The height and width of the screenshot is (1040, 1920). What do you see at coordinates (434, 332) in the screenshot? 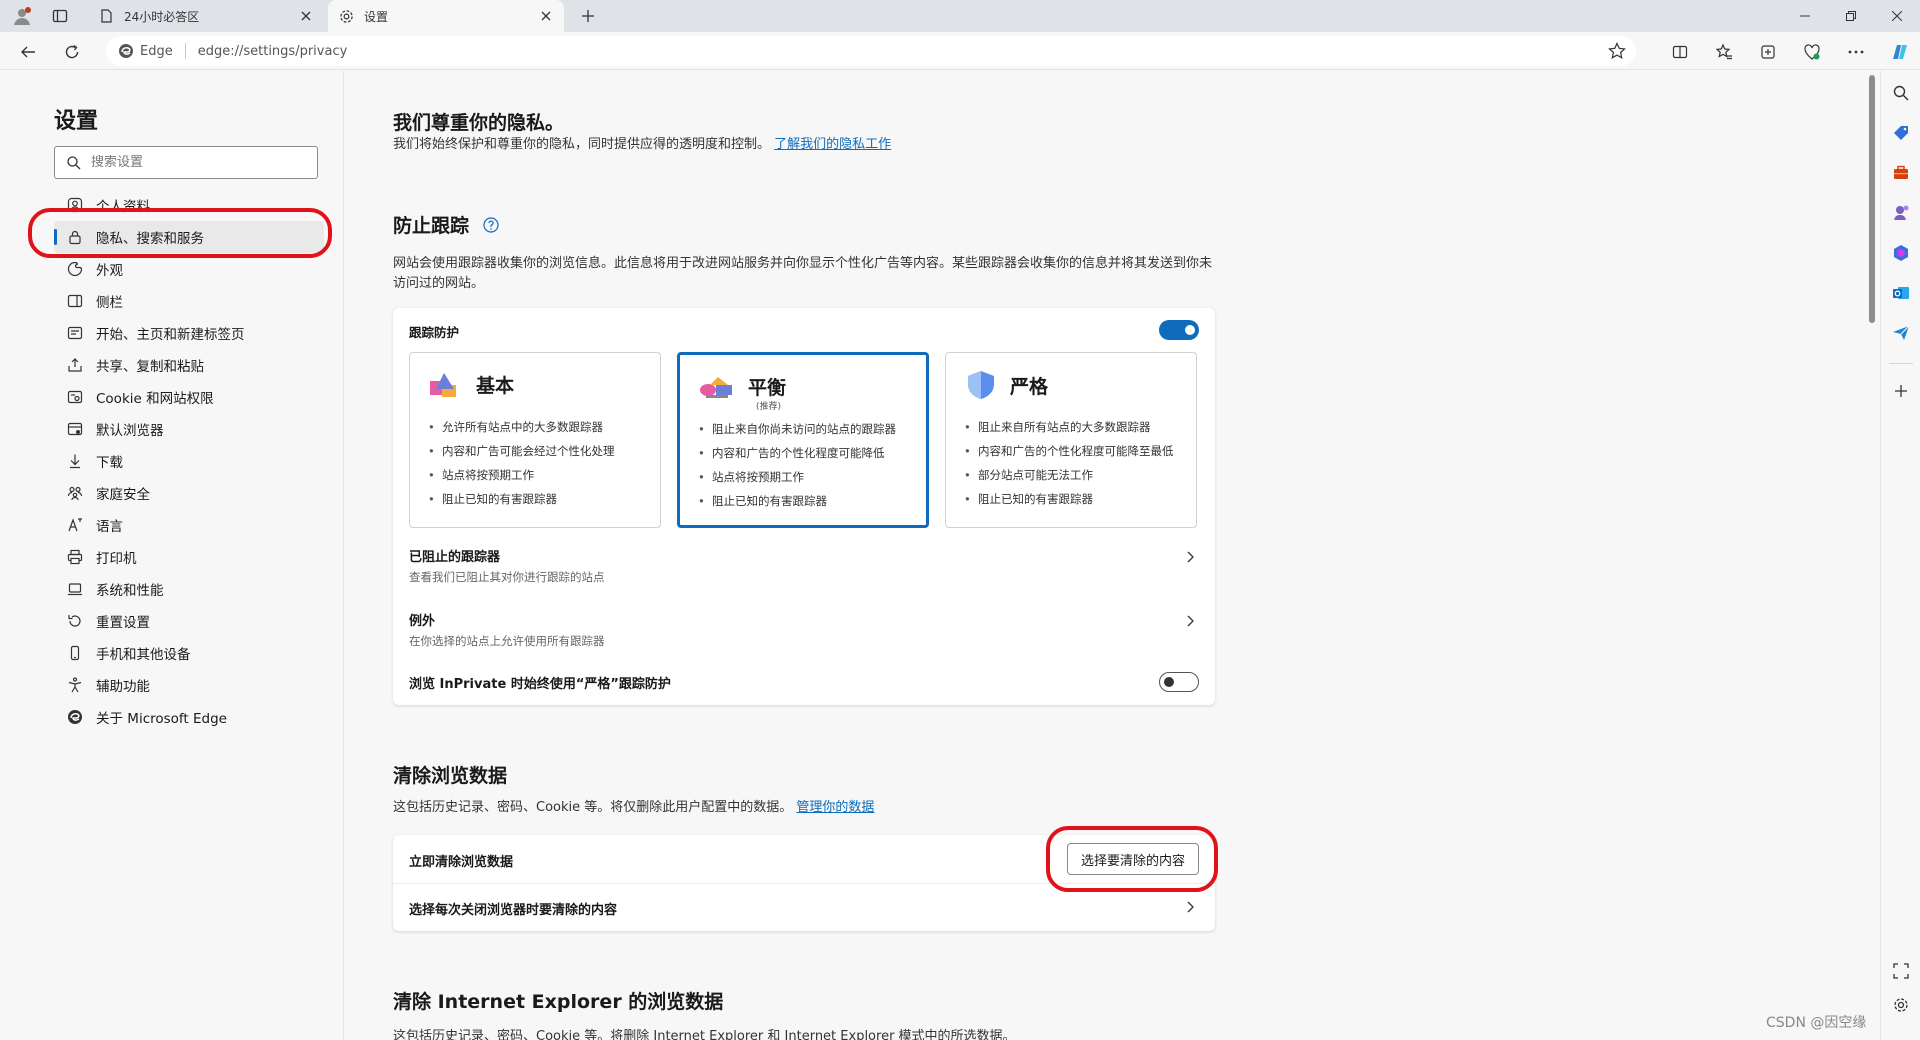
I see `tracking-toggle-label: 跟踪防护` at bounding box center [434, 332].